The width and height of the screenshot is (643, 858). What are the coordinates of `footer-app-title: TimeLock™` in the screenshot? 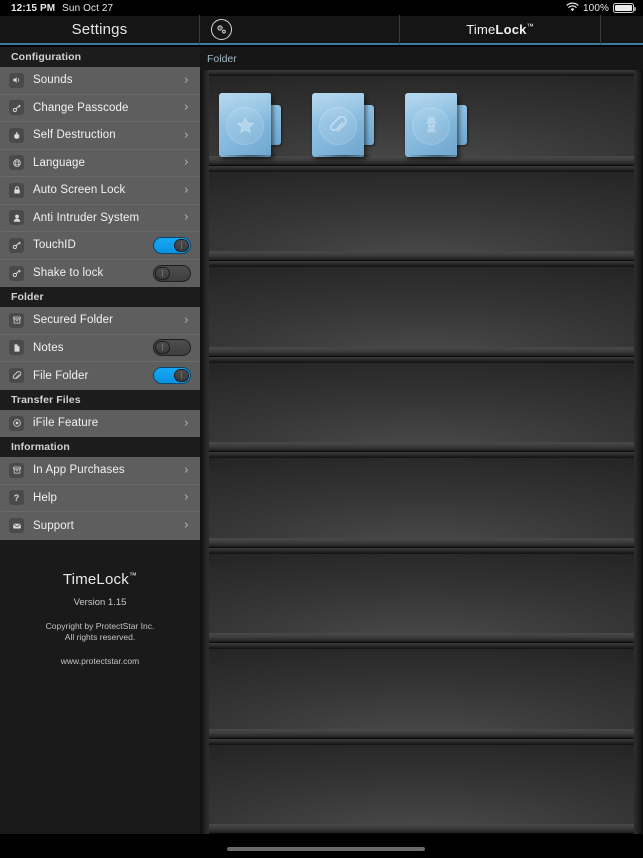 It's located at (100, 579).